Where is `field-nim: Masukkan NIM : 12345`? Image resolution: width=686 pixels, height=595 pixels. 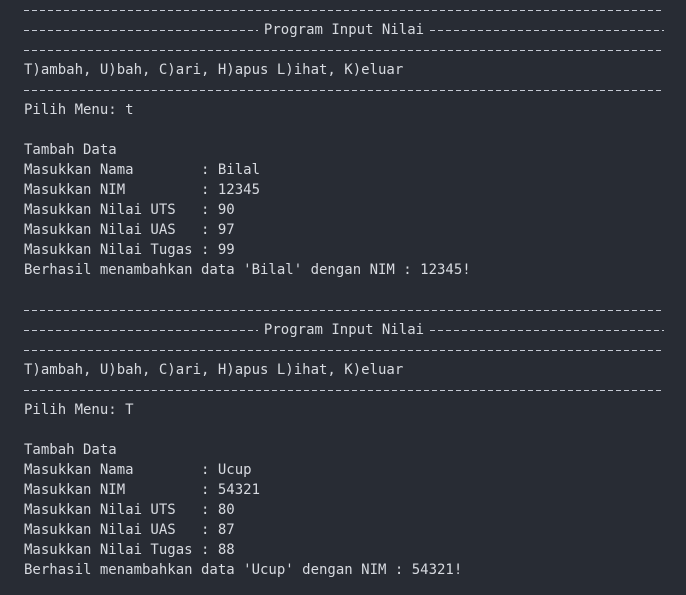
field-nim: Masukkan NIM : 12345 is located at coordinates (142, 190).